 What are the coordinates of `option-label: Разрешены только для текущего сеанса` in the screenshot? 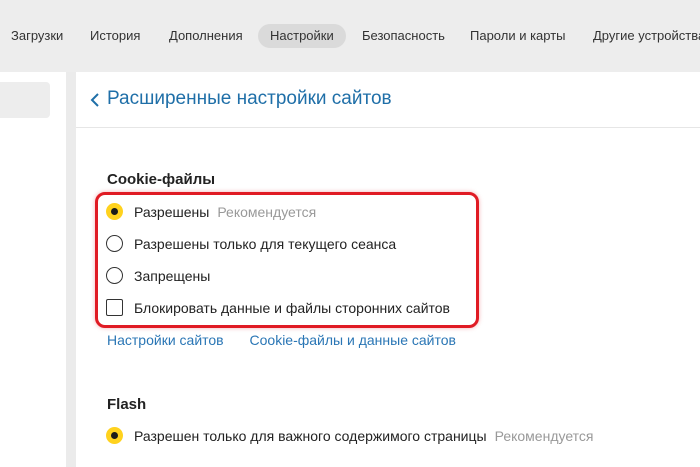 It's located at (265, 244).